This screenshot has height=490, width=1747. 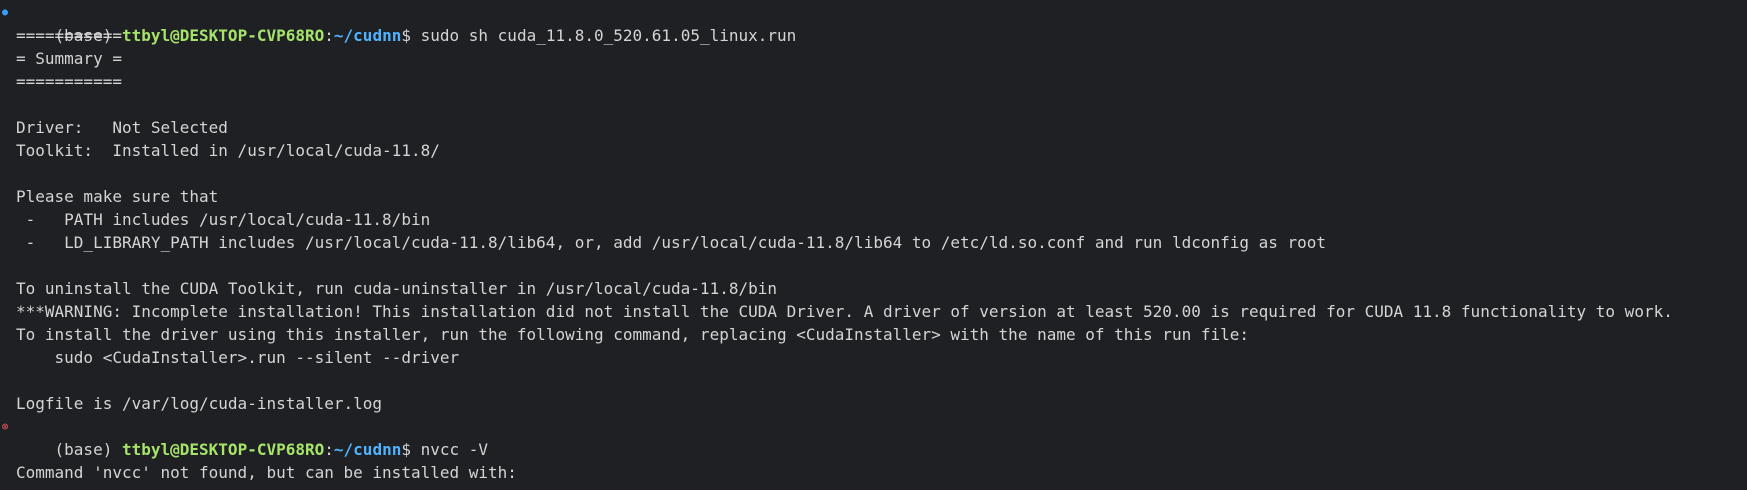 I want to click on command-error-marker-icon: ⊗, so click(x=5, y=426).